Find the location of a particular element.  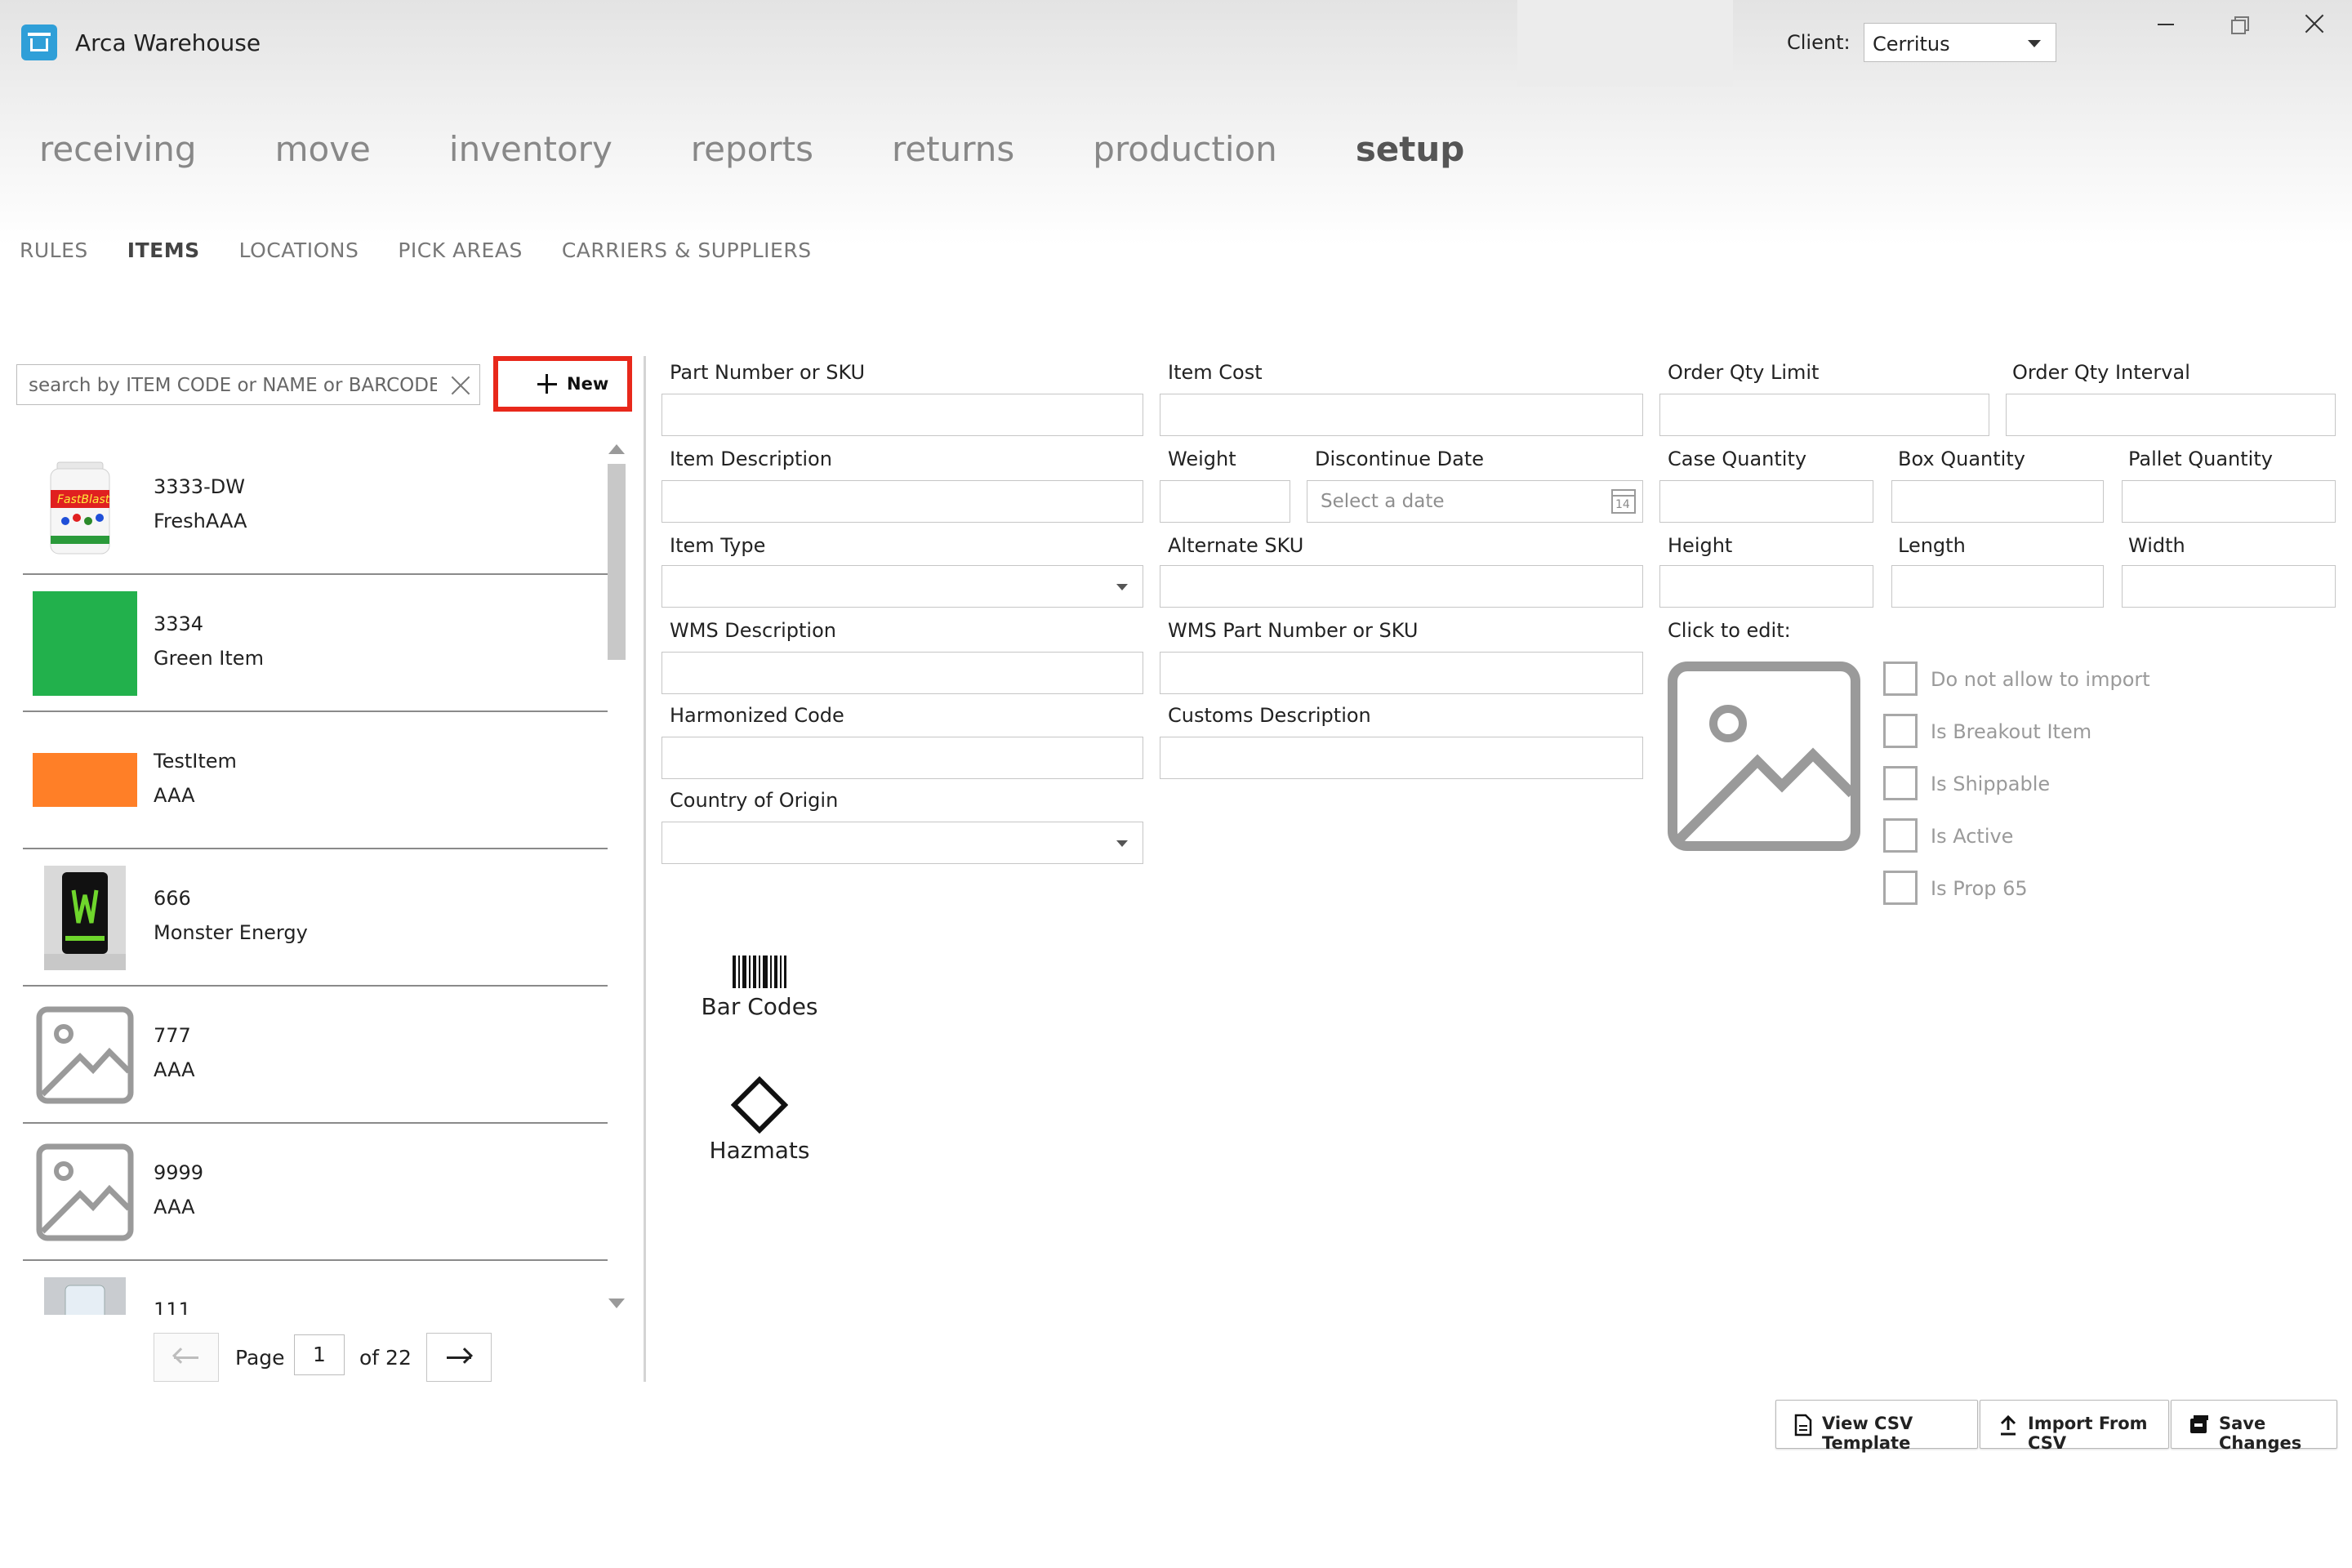

nav-production: production is located at coordinates (1185, 153).